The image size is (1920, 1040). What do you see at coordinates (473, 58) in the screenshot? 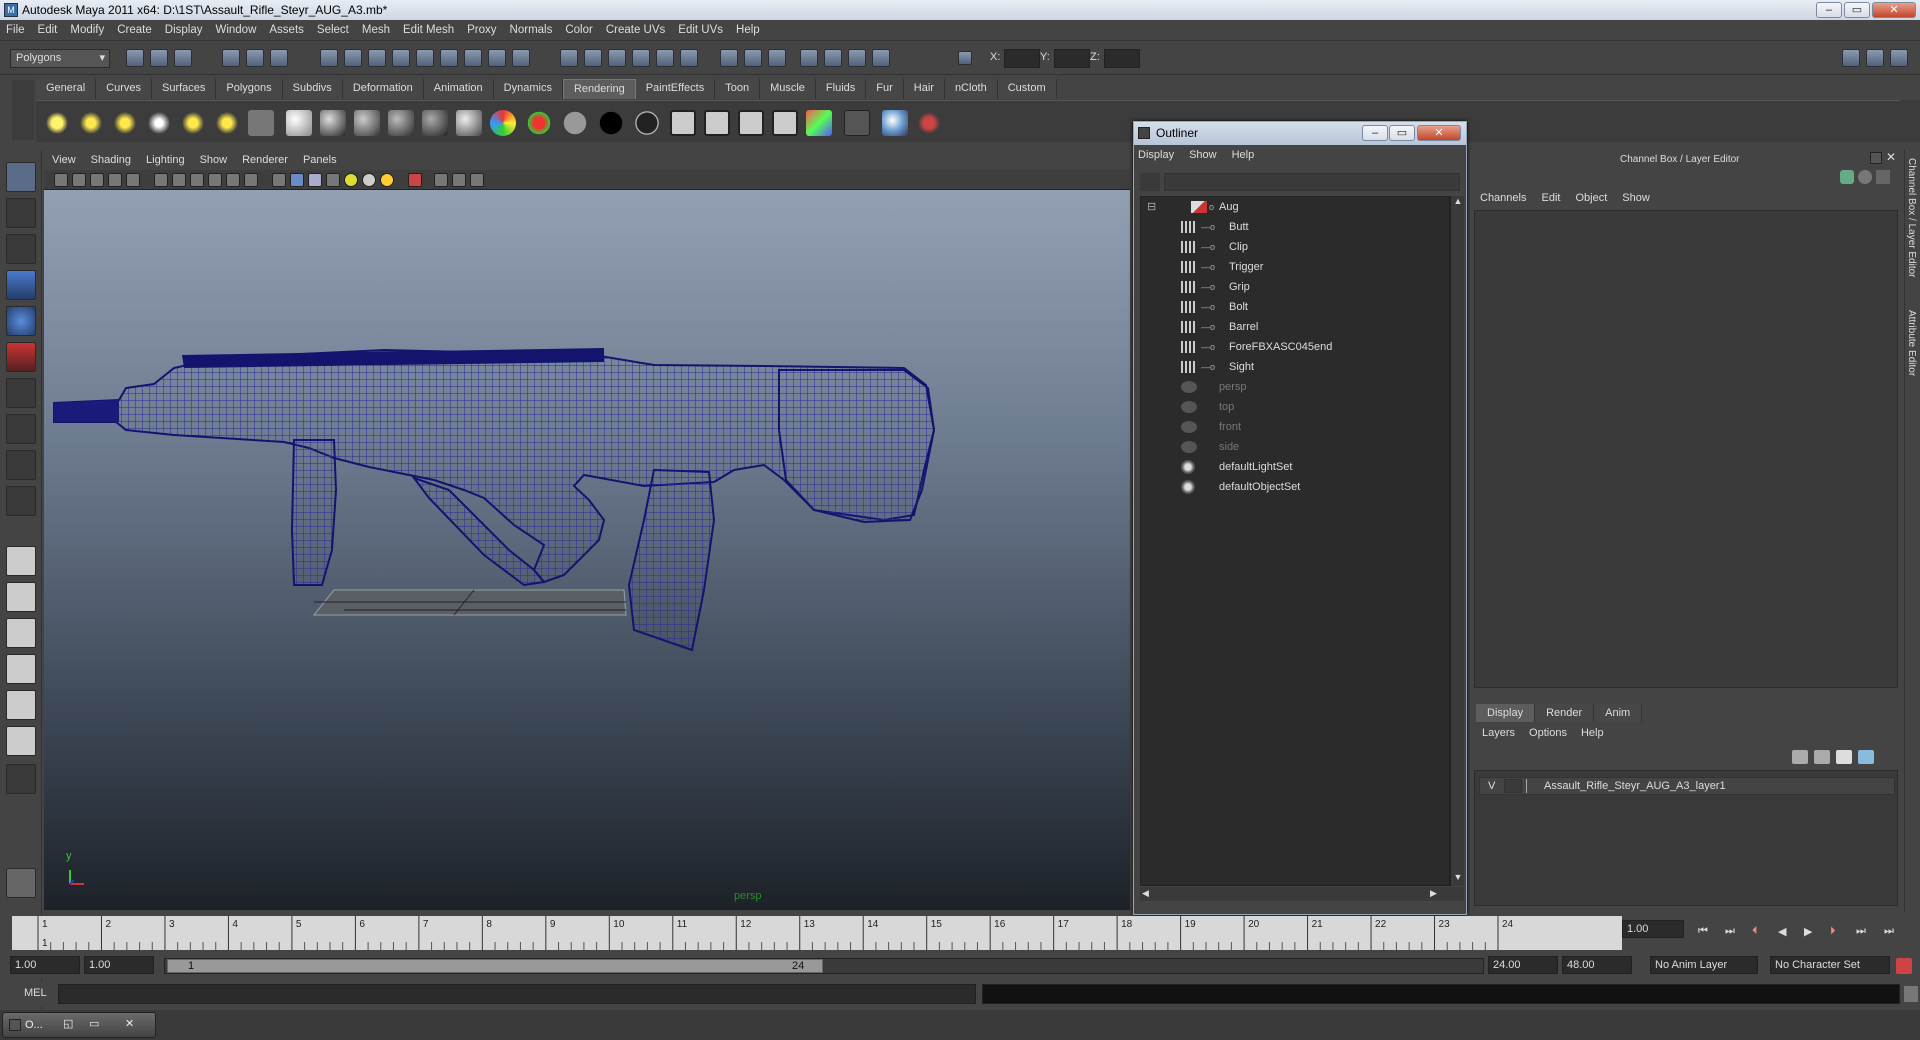
I see `help-query-icon` at bounding box center [473, 58].